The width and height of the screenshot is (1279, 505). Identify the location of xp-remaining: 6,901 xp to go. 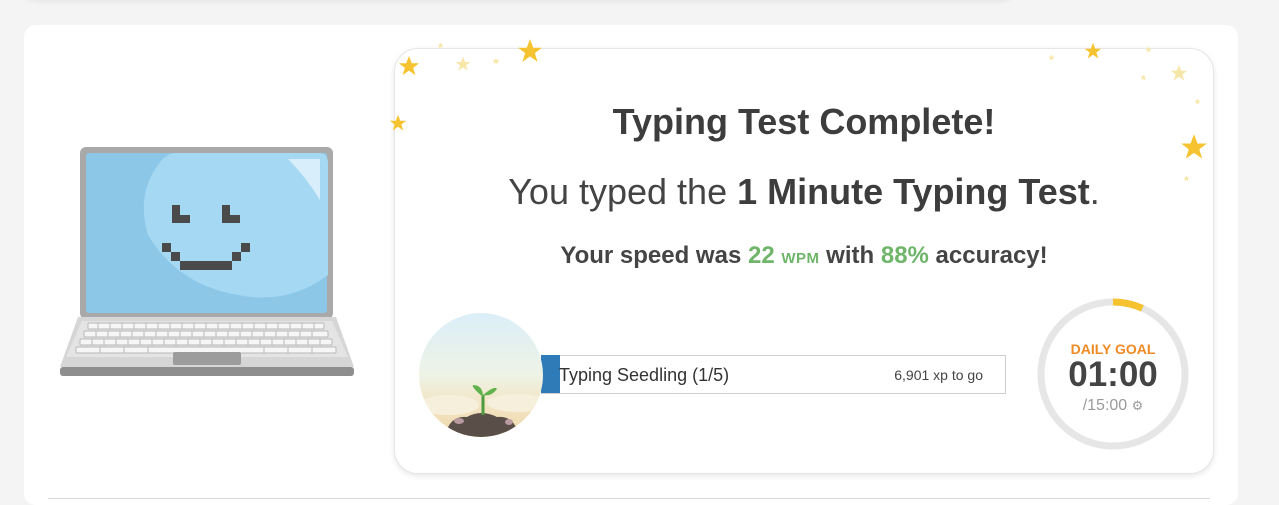
(938, 375).